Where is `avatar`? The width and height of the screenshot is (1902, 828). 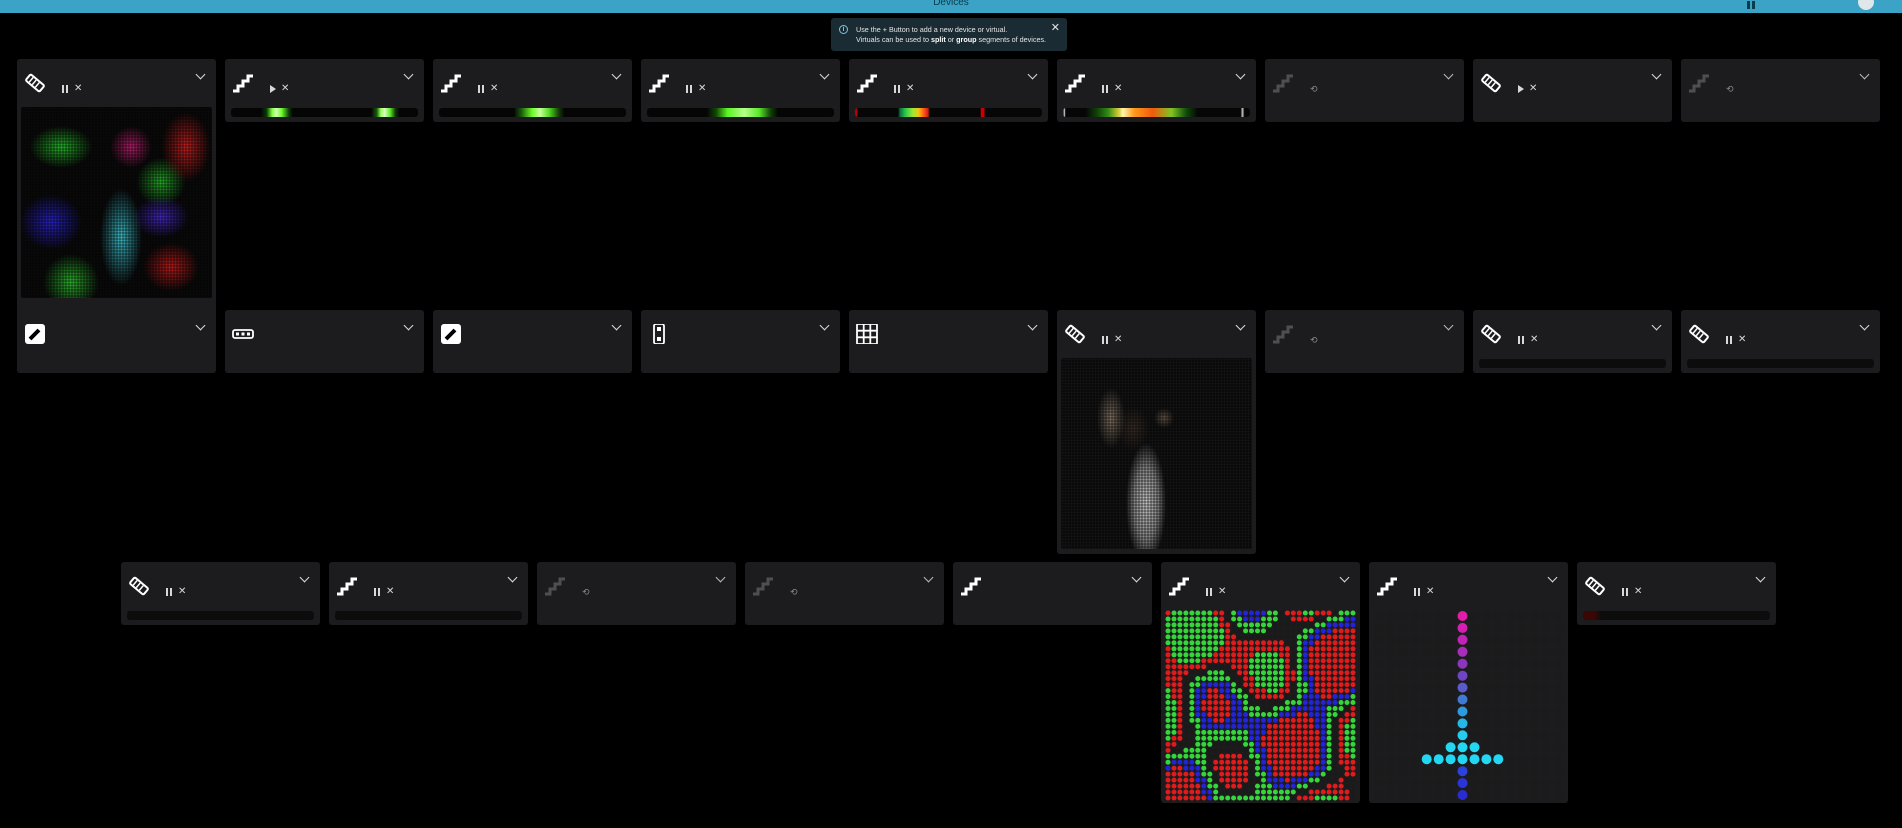 avatar is located at coordinates (1866, 5).